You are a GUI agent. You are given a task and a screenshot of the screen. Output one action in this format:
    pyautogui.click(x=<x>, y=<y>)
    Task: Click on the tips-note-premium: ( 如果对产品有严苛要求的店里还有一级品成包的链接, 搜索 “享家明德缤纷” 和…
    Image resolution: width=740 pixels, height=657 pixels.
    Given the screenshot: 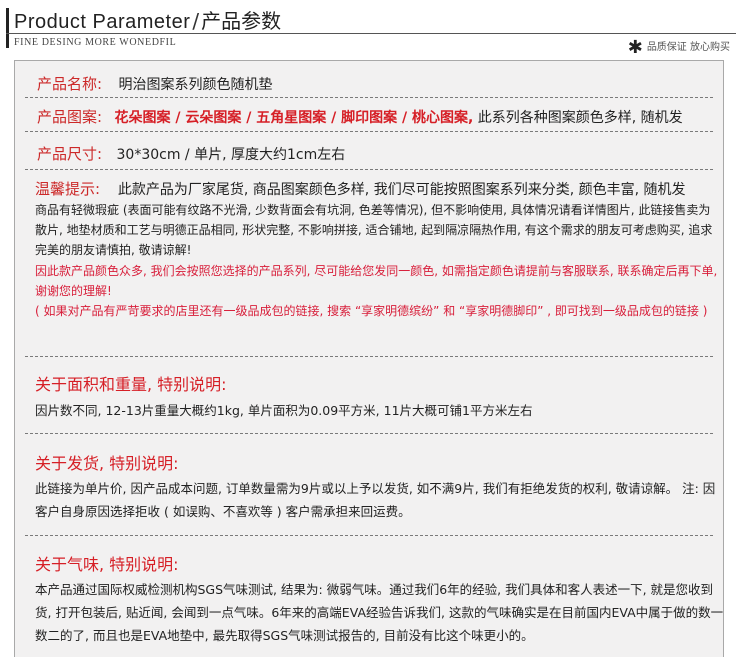 What is the action you would take?
    pyautogui.click(x=371, y=311)
    